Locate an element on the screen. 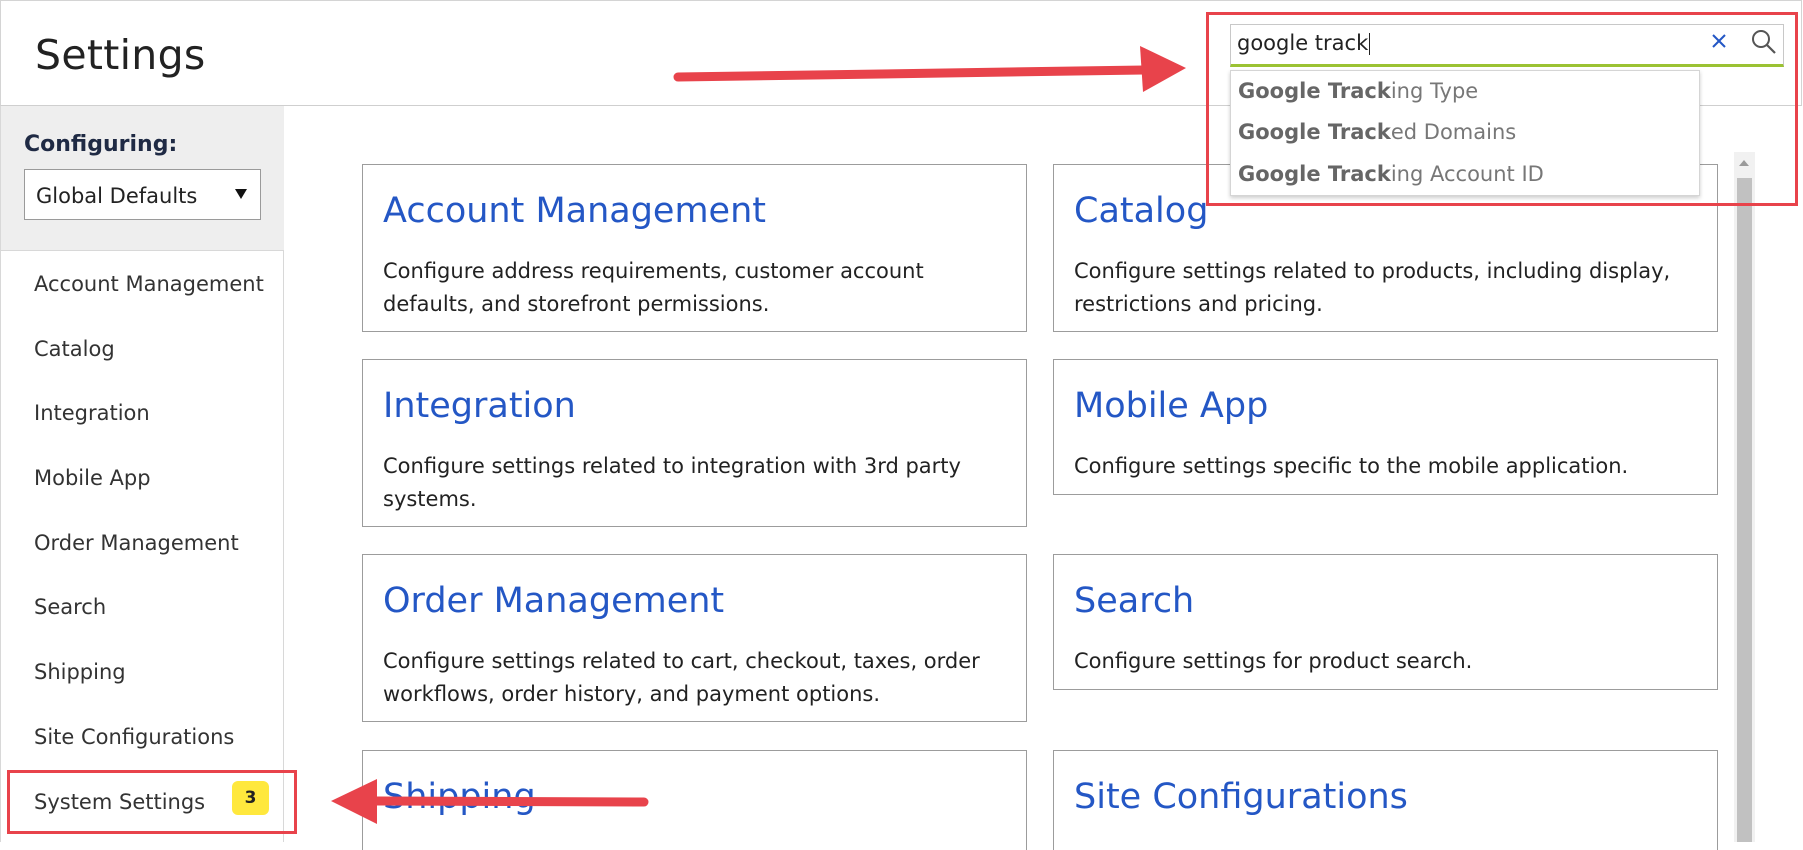 Image resolution: width=1803 pixels, height=850 pixels. arrow-to-search-icon is located at coordinates (929, 69).